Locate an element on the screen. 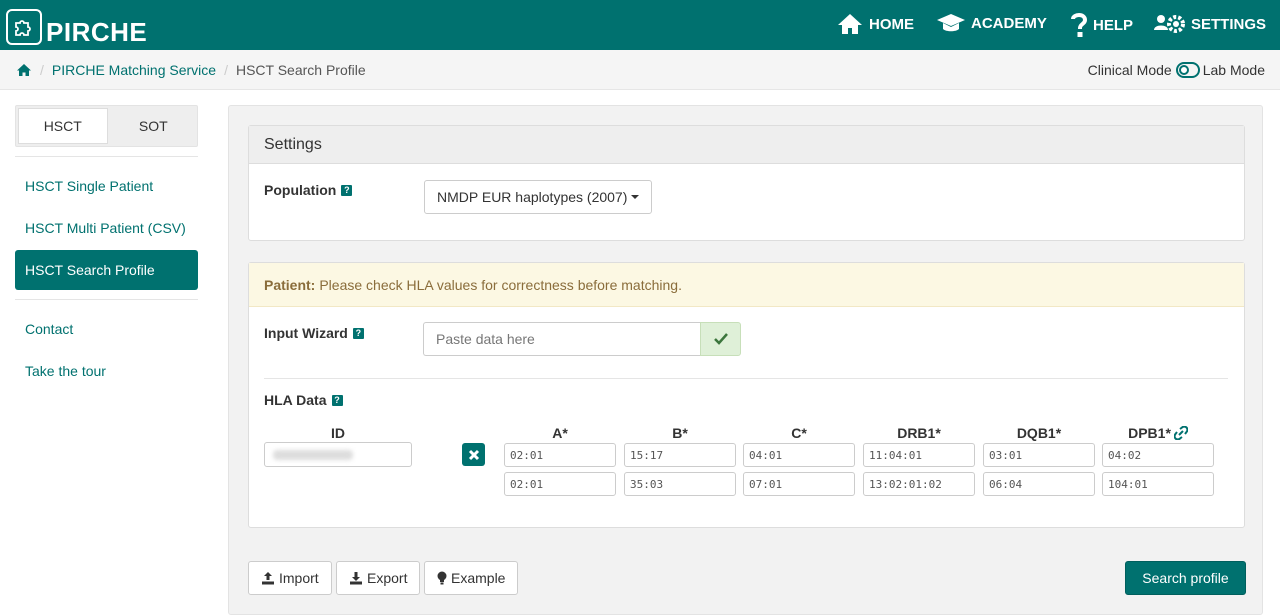 This screenshot has height=615, width=1280. sidebar-item-hsct-search-profile: HSCT Search Profile is located at coordinates (106, 270).